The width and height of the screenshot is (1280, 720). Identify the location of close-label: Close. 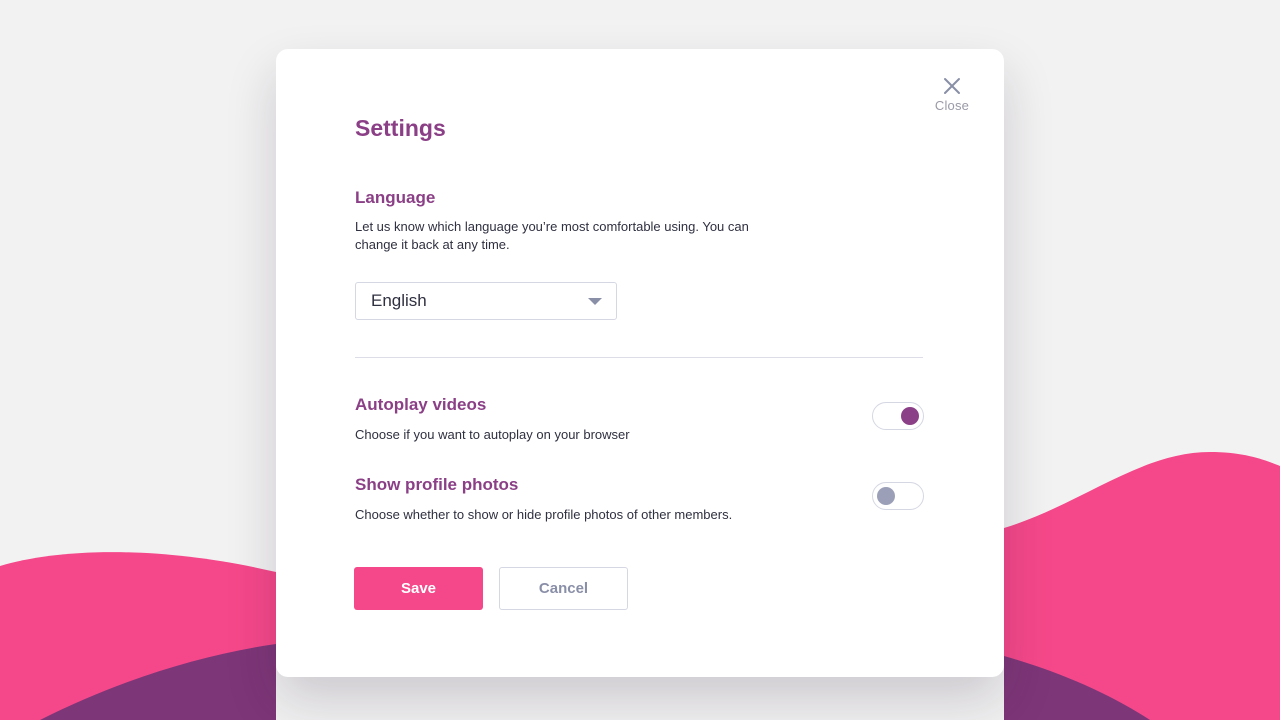
(952, 105).